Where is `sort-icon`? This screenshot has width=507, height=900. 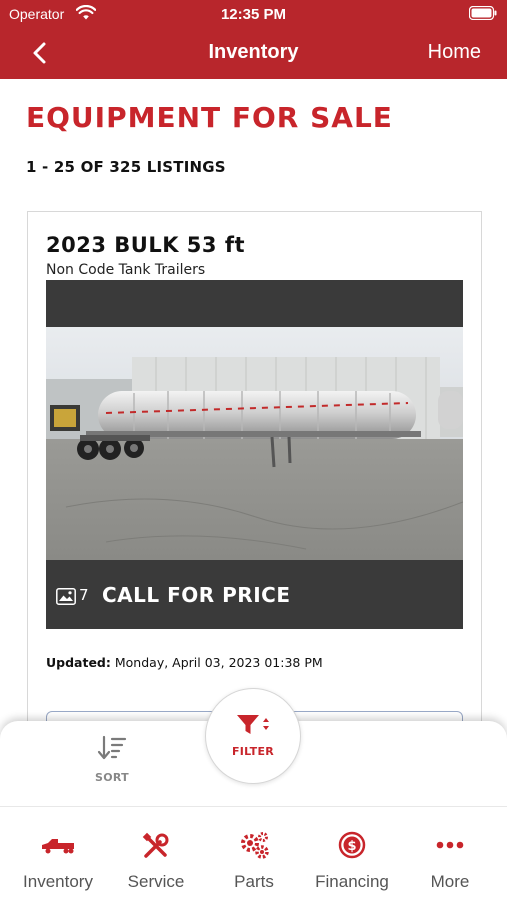
sort-icon is located at coordinates (112, 750).